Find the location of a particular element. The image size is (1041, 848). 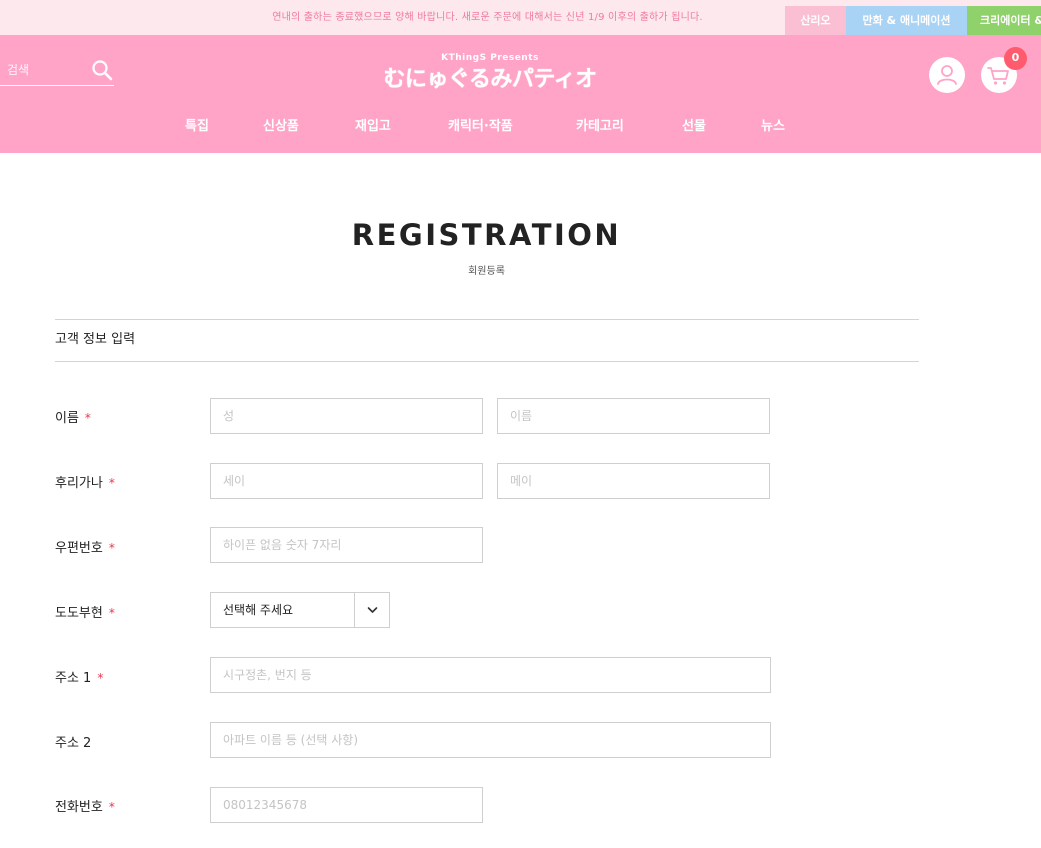

address1-label: 주소 1 * is located at coordinates (79, 678).